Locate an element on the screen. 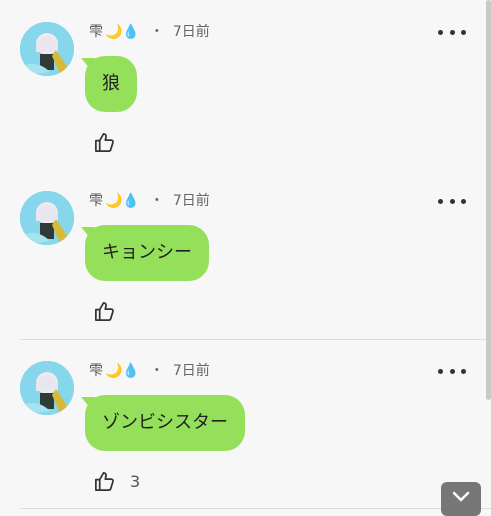 Image resolution: width=491 pixels, height=516 pixels. comment-bubble: キョンシー is located at coordinates (147, 253).